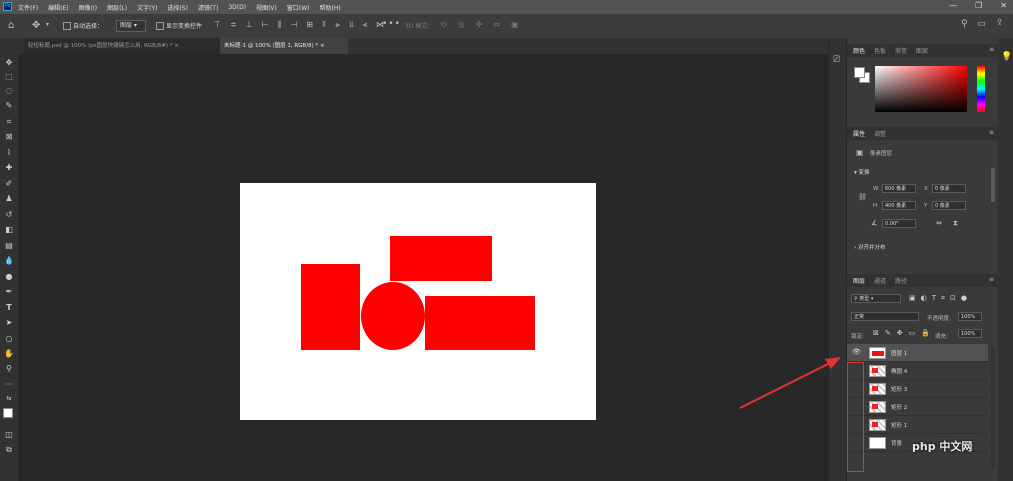 The width and height of the screenshot is (1013, 481). Describe the element at coordinates (237, 7) in the screenshot. I see `menu-3d: 3D(D)` at that location.